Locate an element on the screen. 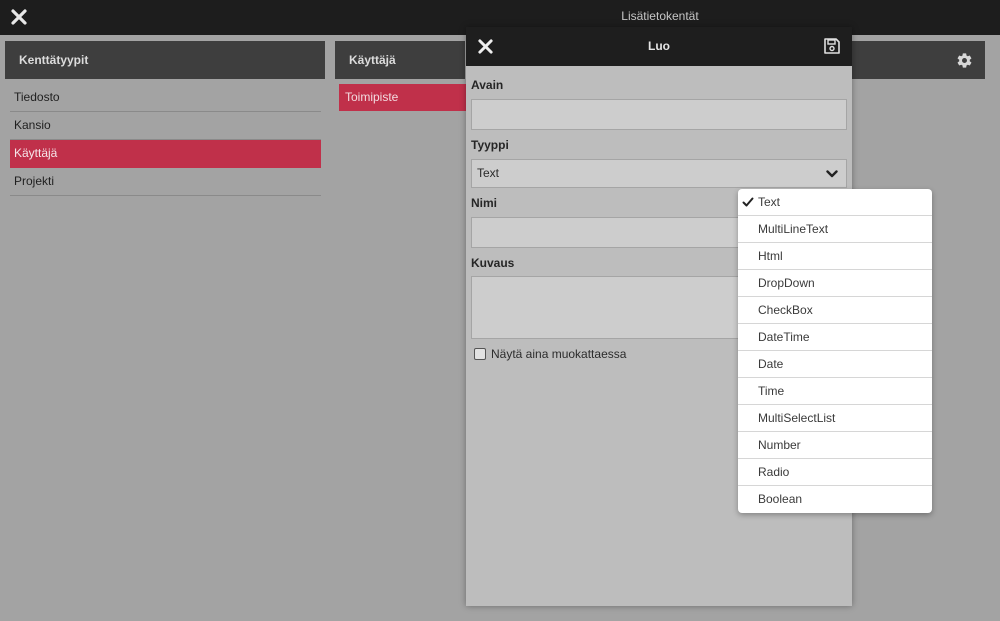 The image size is (1000, 621). key-label: Avain is located at coordinates (487, 85).